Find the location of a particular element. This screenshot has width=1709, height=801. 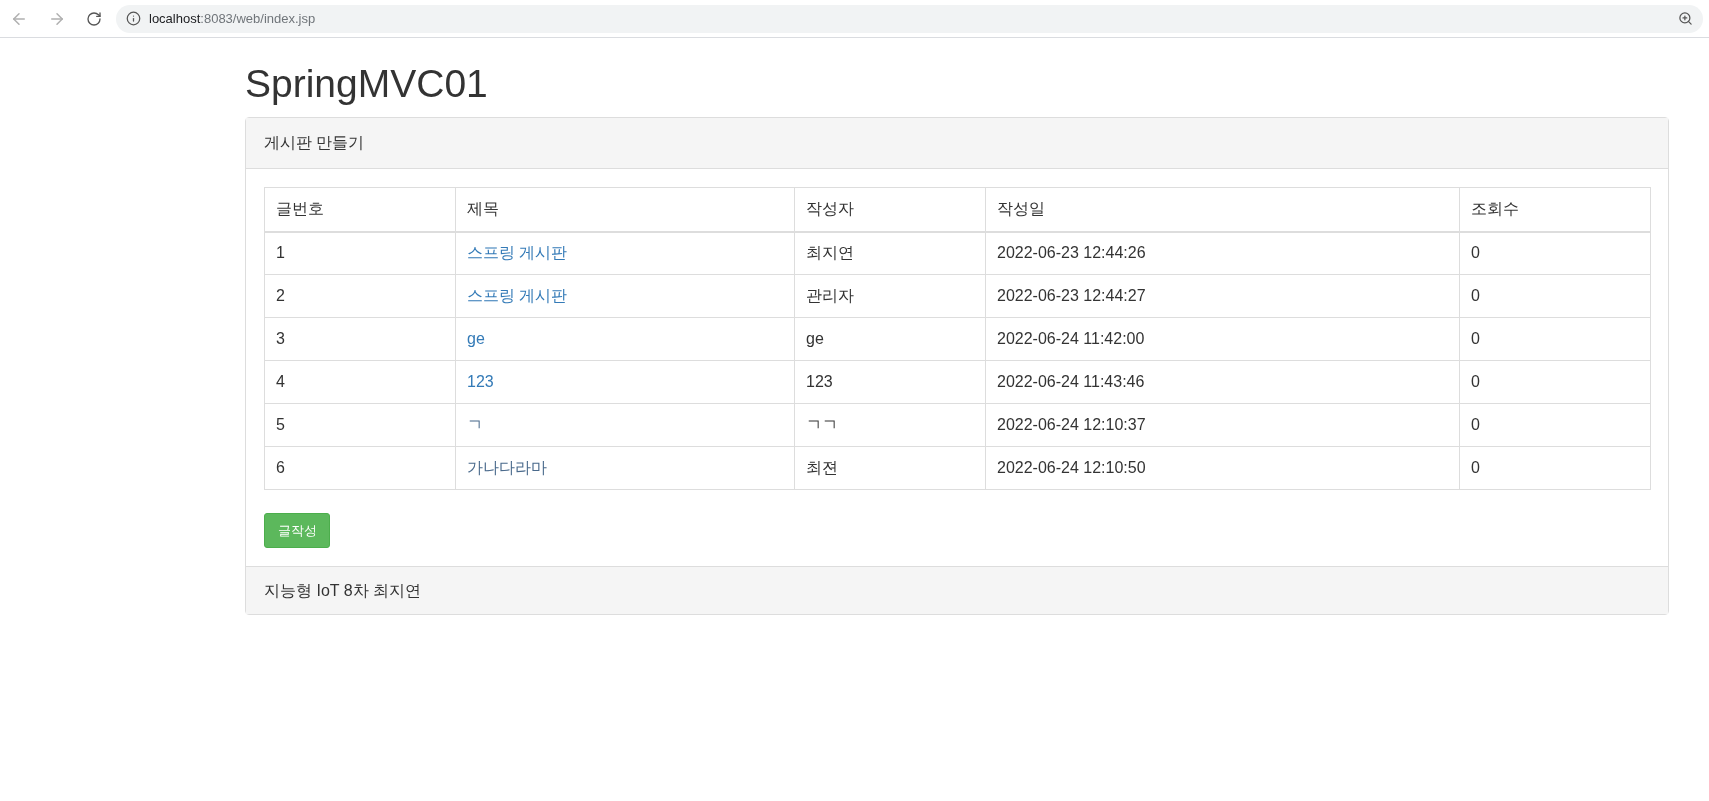

info-icon is located at coordinates (133, 18).